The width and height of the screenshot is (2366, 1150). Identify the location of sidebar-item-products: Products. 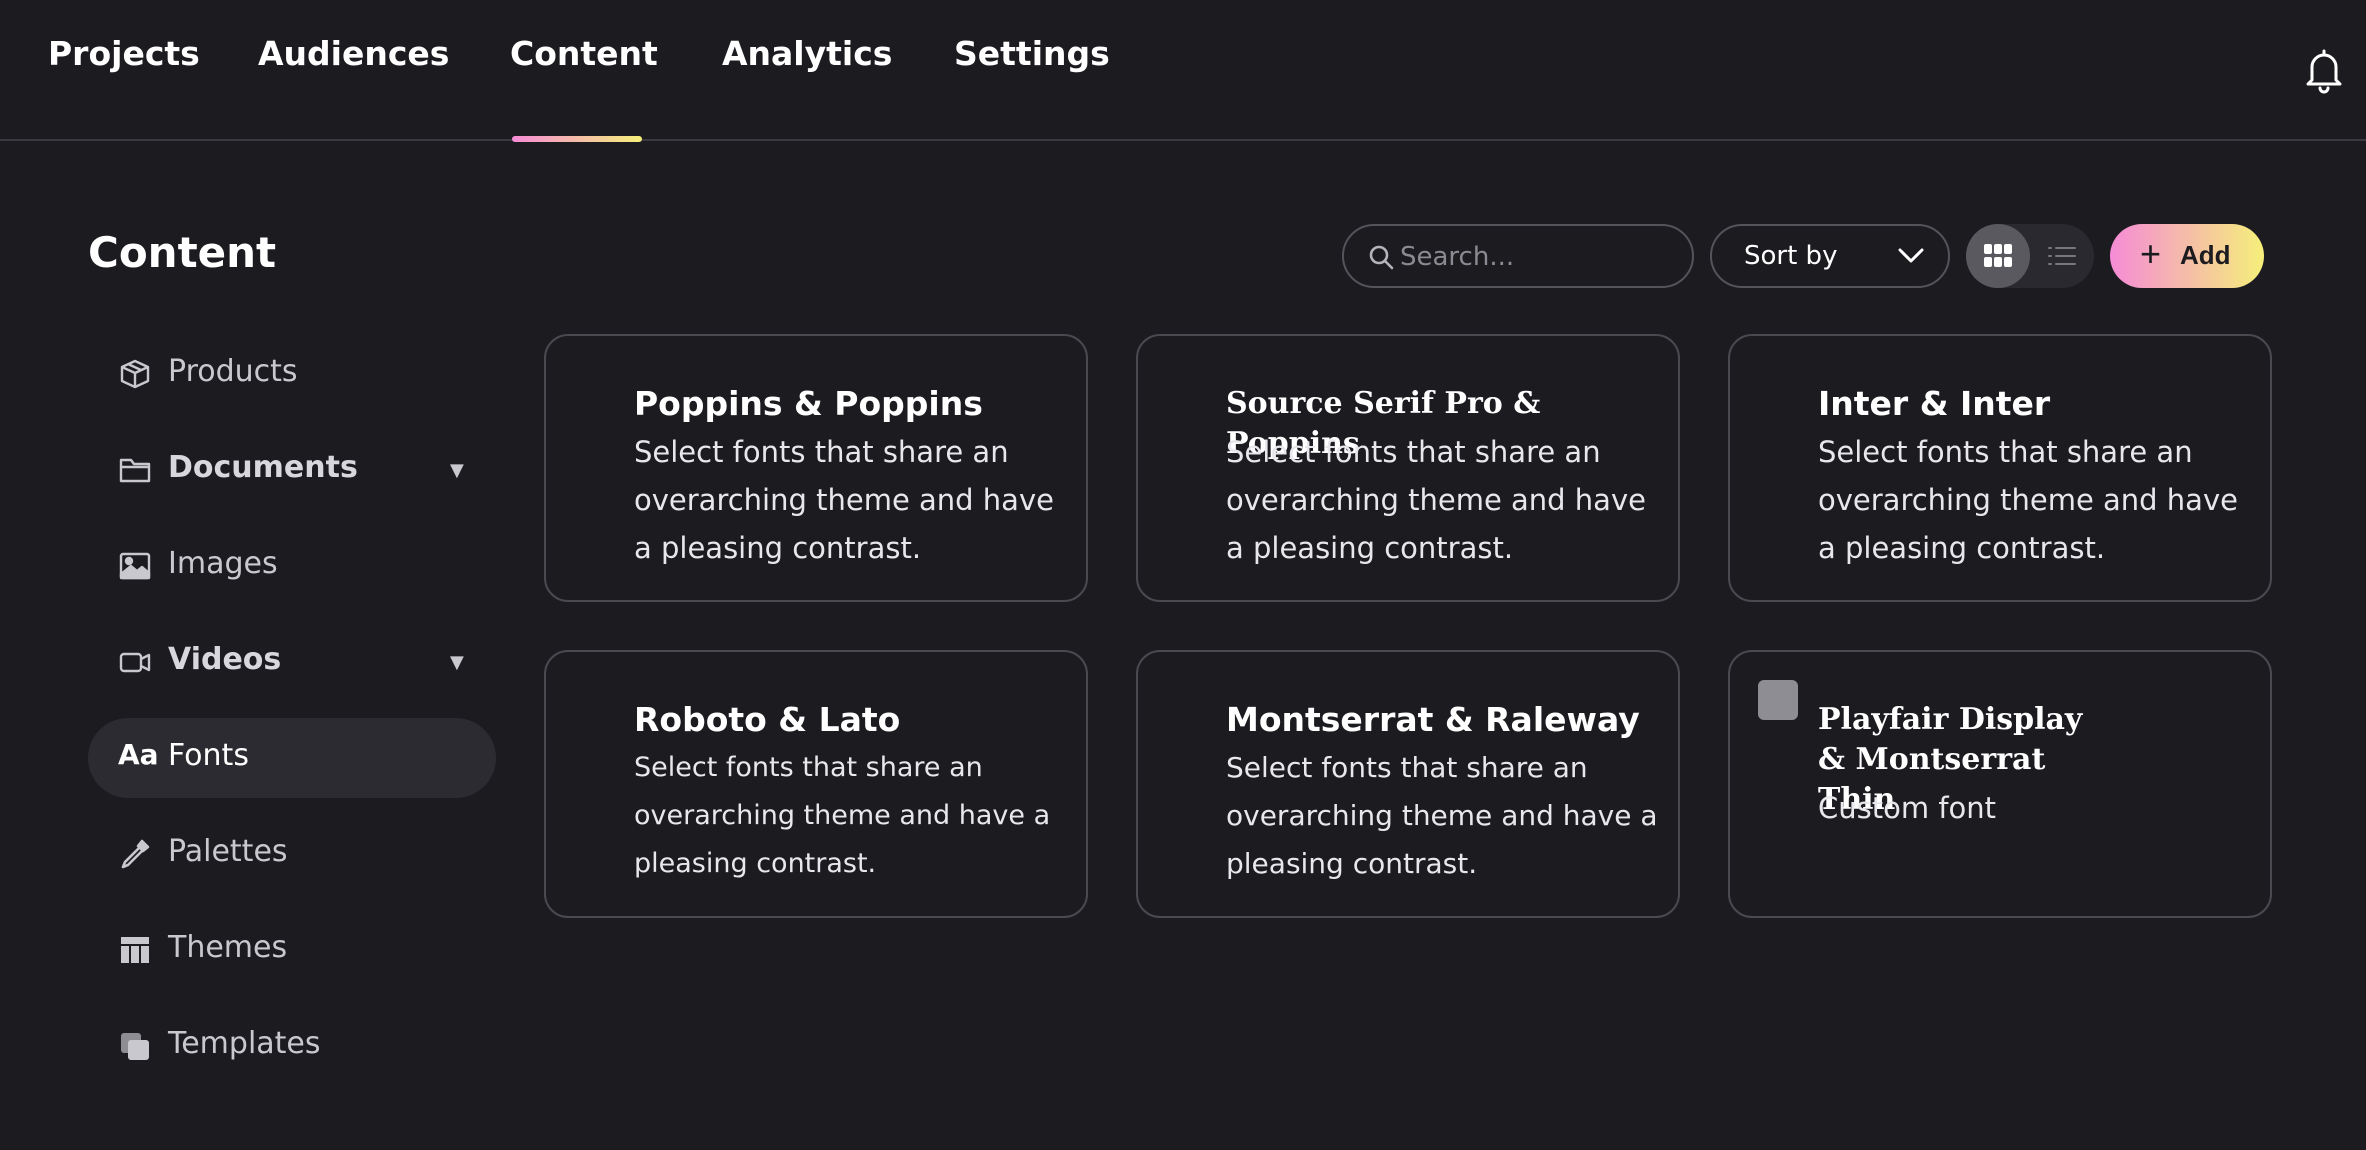
(292, 374).